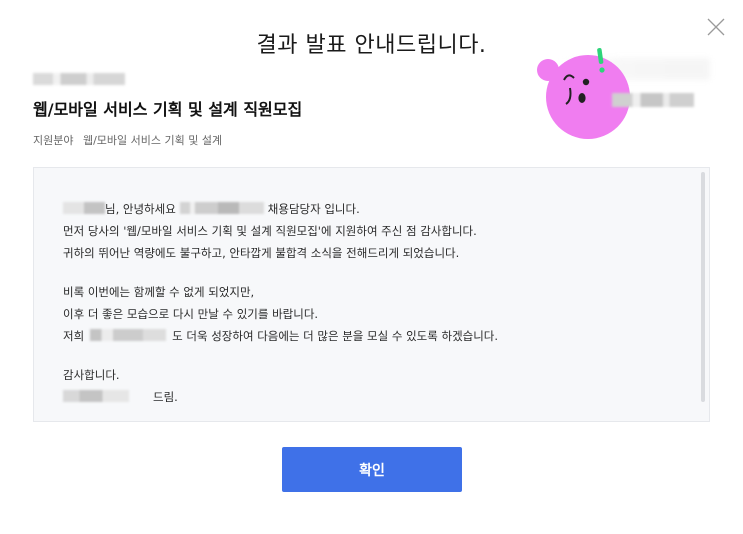  I want to click on field-label: 지원분야, so click(53, 140).